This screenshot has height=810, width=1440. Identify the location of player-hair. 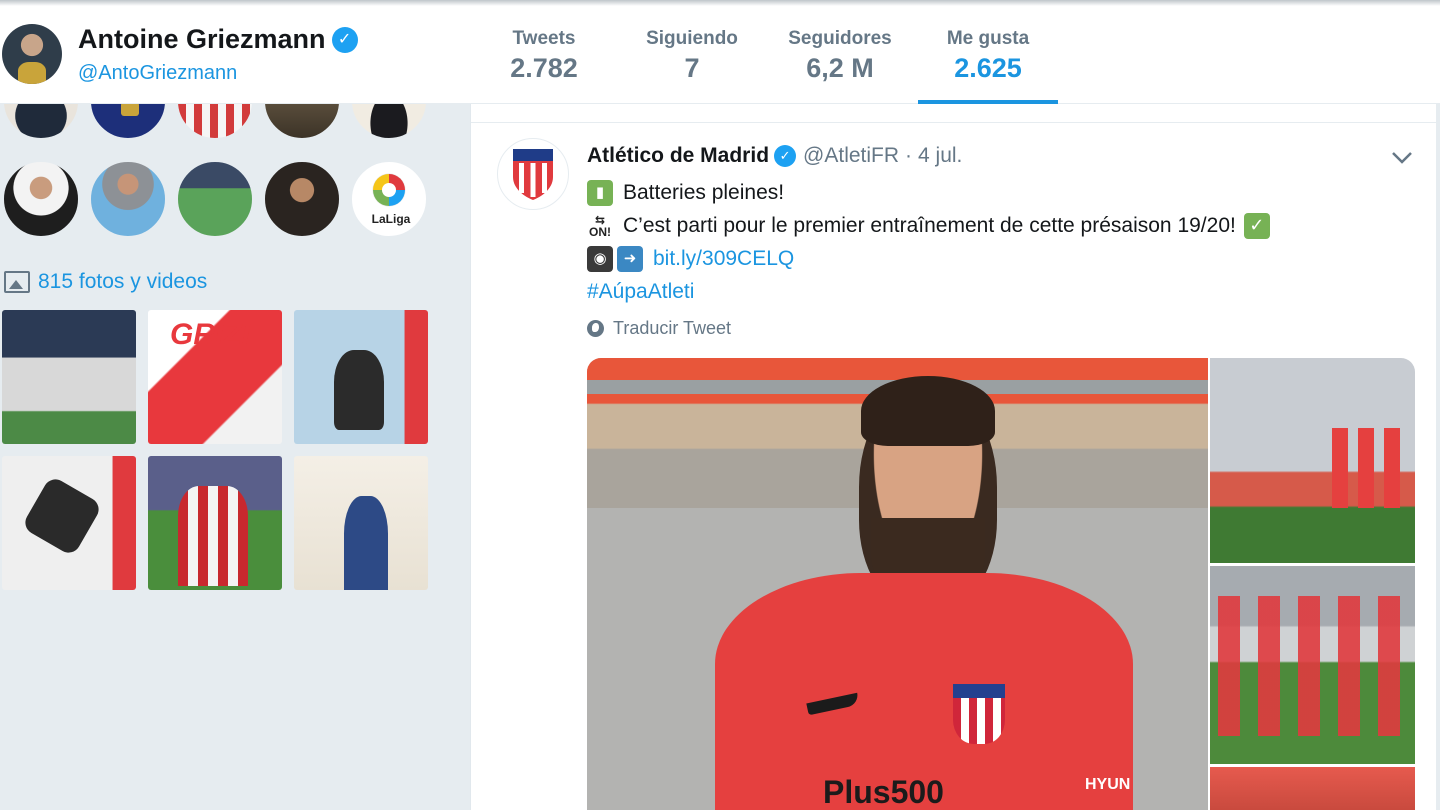
(928, 411).